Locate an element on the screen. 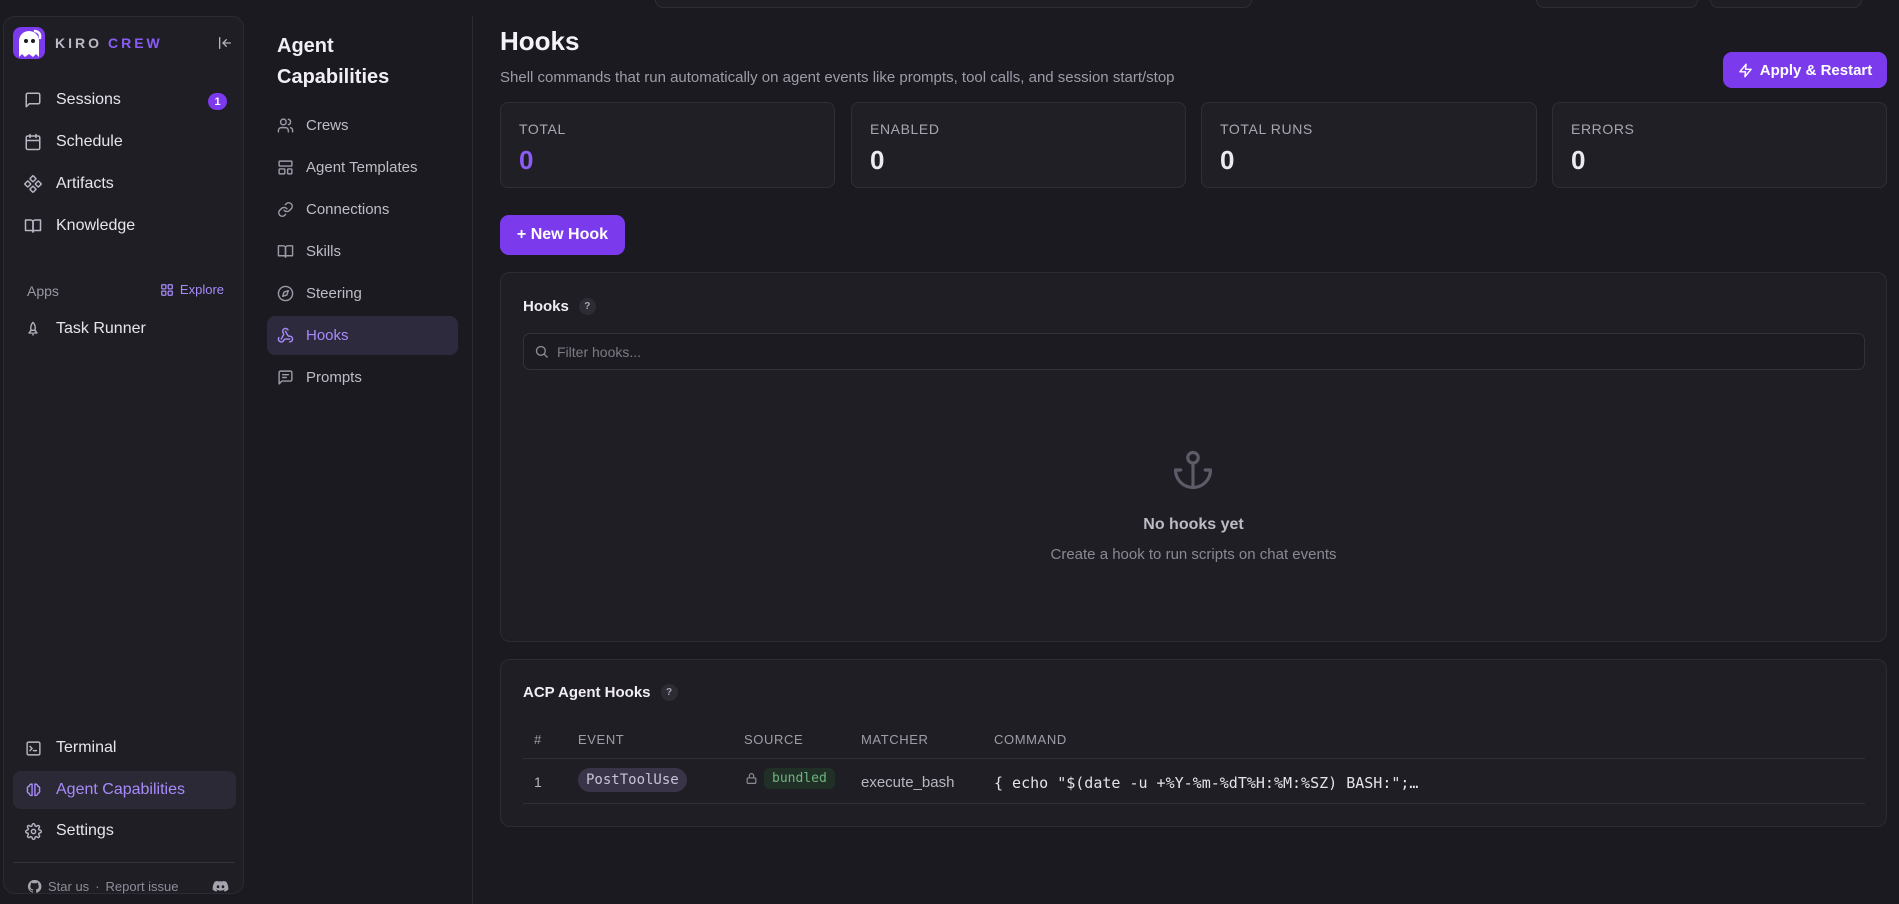  sidebar-item-label: Task Runner is located at coordinates (101, 328).